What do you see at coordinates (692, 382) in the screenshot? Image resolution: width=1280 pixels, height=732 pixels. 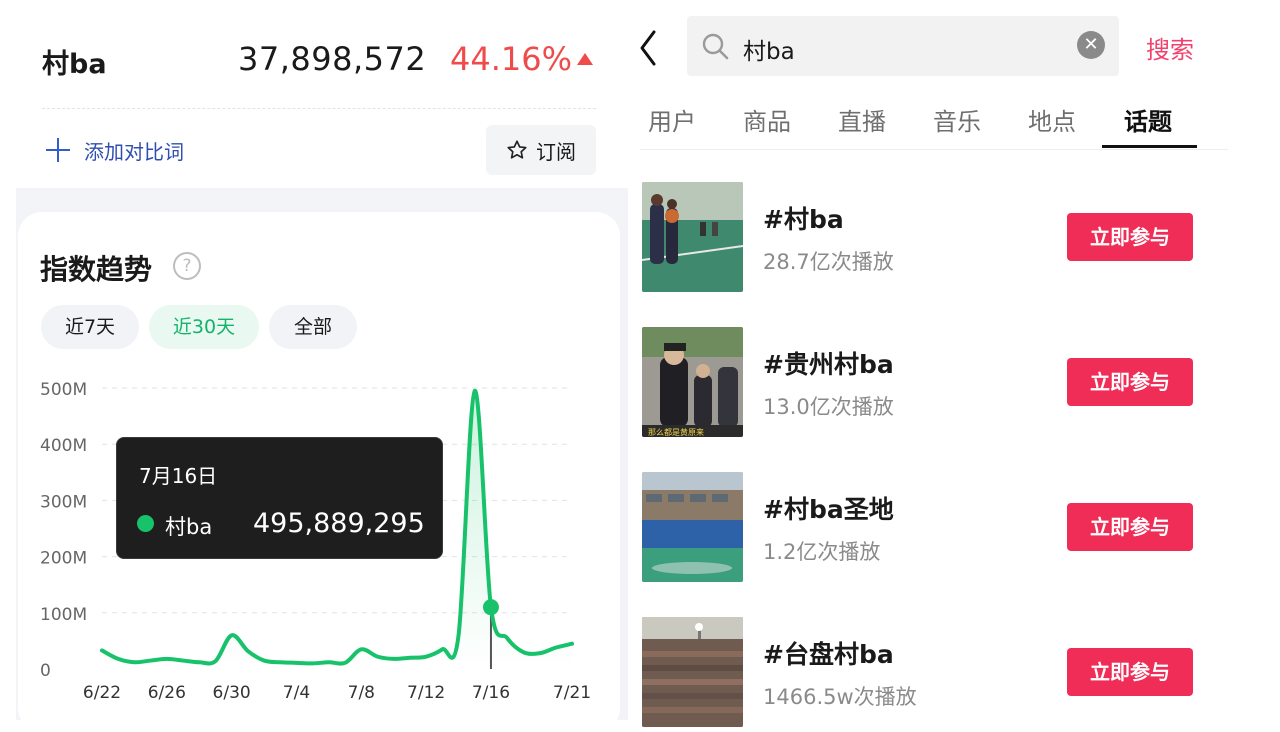 I see `topic-thumbnail: 那么都是黄原来` at bounding box center [692, 382].